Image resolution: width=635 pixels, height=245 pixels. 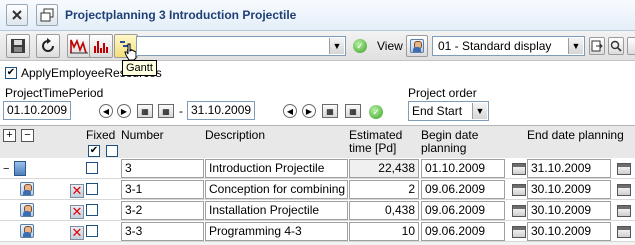 I want to click on zoom-button, so click(x=616, y=46).